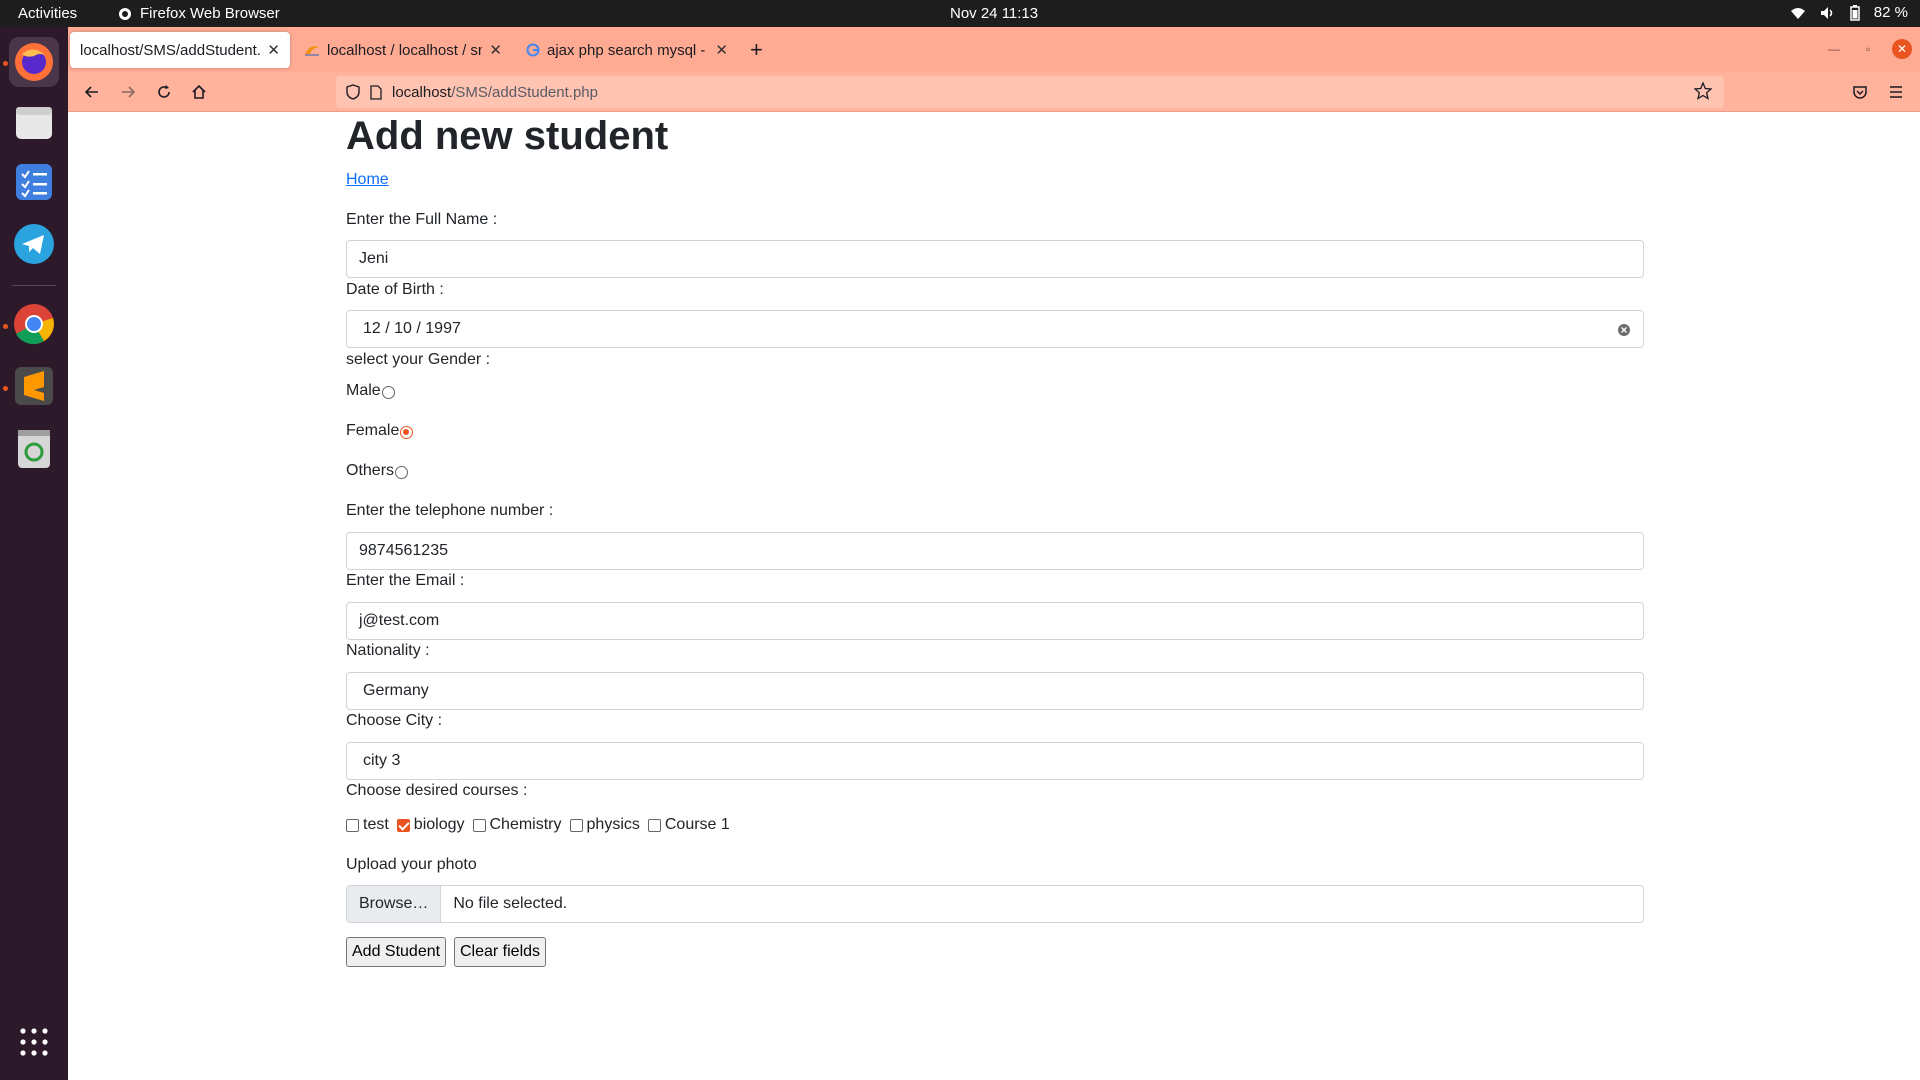 The height and width of the screenshot is (1080, 1920). What do you see at coordinates (995, 329) in the screenshot?
I see `dob-input: 12 / 10 / 1997` at bounding box center [995, 329].